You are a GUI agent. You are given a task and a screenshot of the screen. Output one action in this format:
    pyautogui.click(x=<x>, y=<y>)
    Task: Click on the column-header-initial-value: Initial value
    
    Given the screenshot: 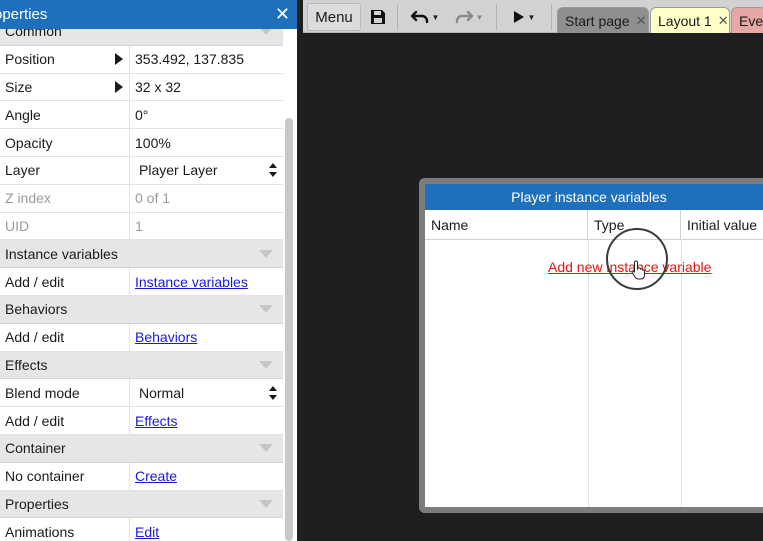 What is the action you would take?
    pyautogui.click(x=722, y=224)
    